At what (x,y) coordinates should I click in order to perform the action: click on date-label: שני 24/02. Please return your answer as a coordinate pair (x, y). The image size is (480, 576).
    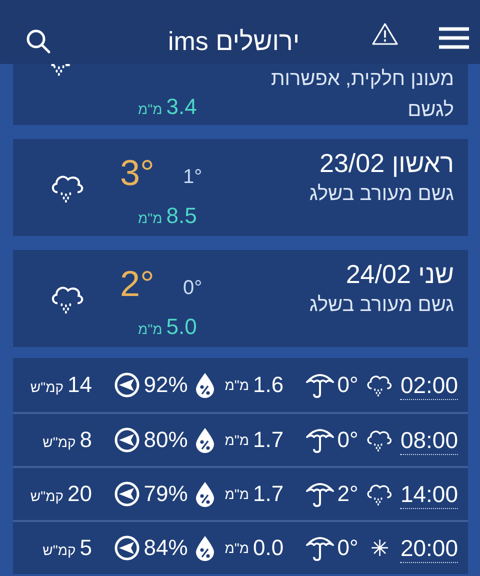
    Looking at the image, I should click on (400, 274).